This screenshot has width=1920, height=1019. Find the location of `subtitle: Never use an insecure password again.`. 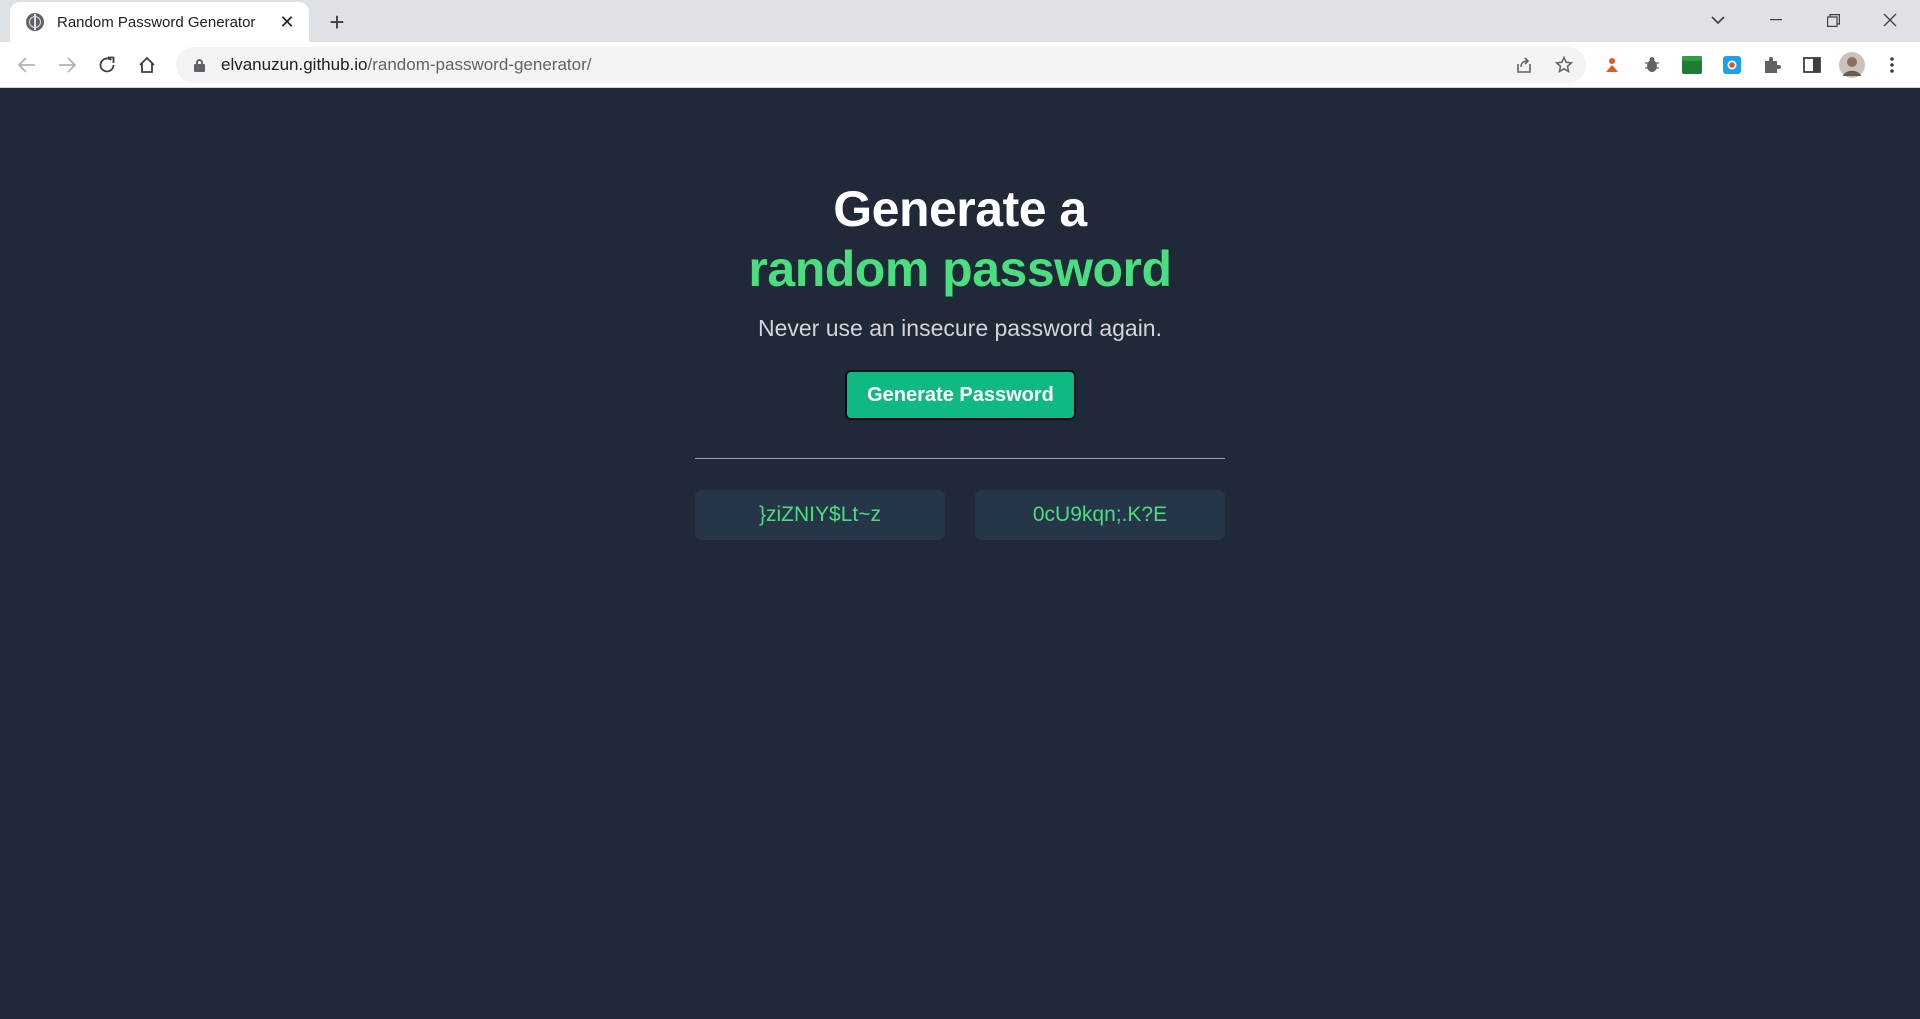

subtitle: Never use an insecure password again. is located at coordinates (959, 328).